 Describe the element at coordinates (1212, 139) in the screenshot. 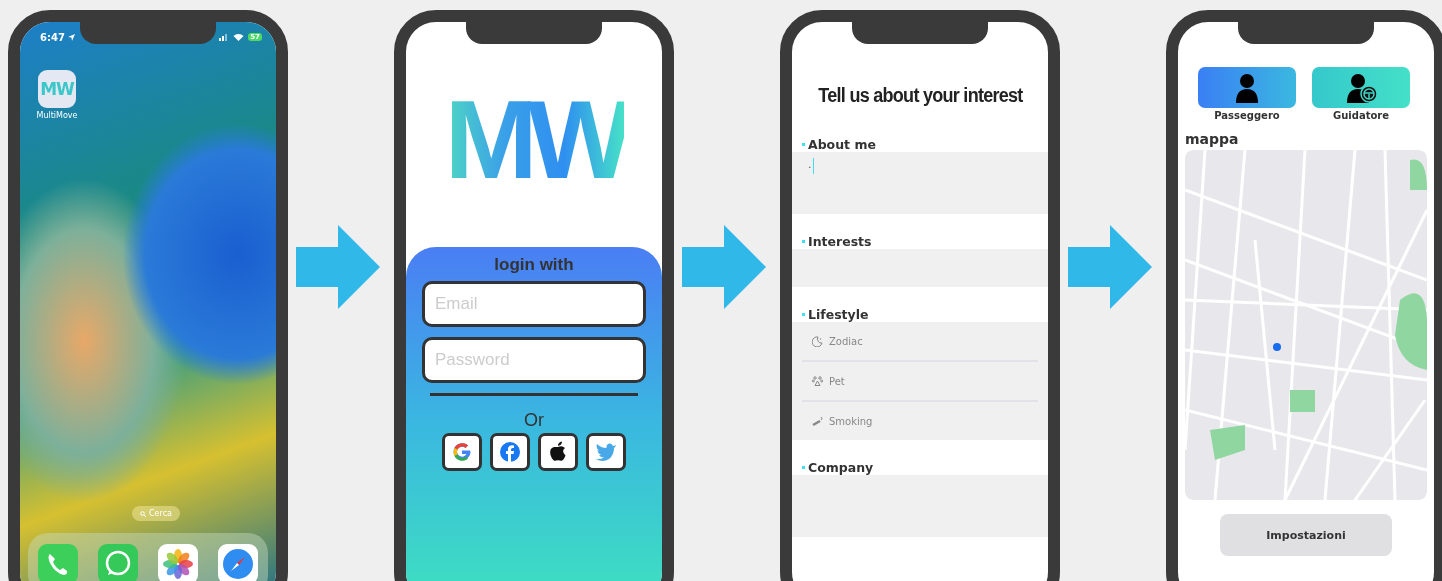

I see `map-title: mappa` at that location.